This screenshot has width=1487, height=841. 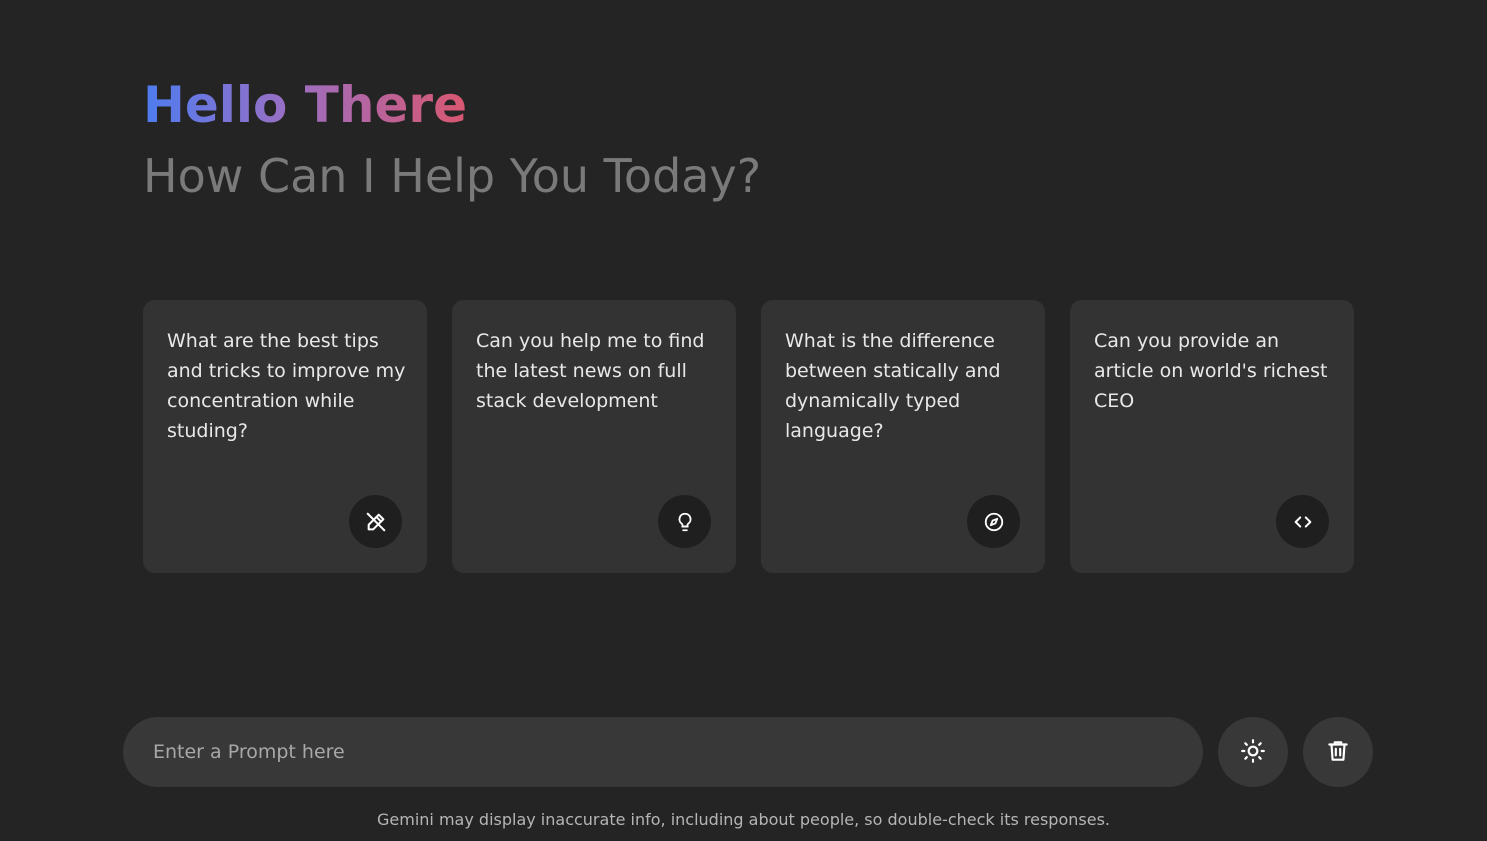 I want to click on lightbulb-icon, so click(x=684, y=521).